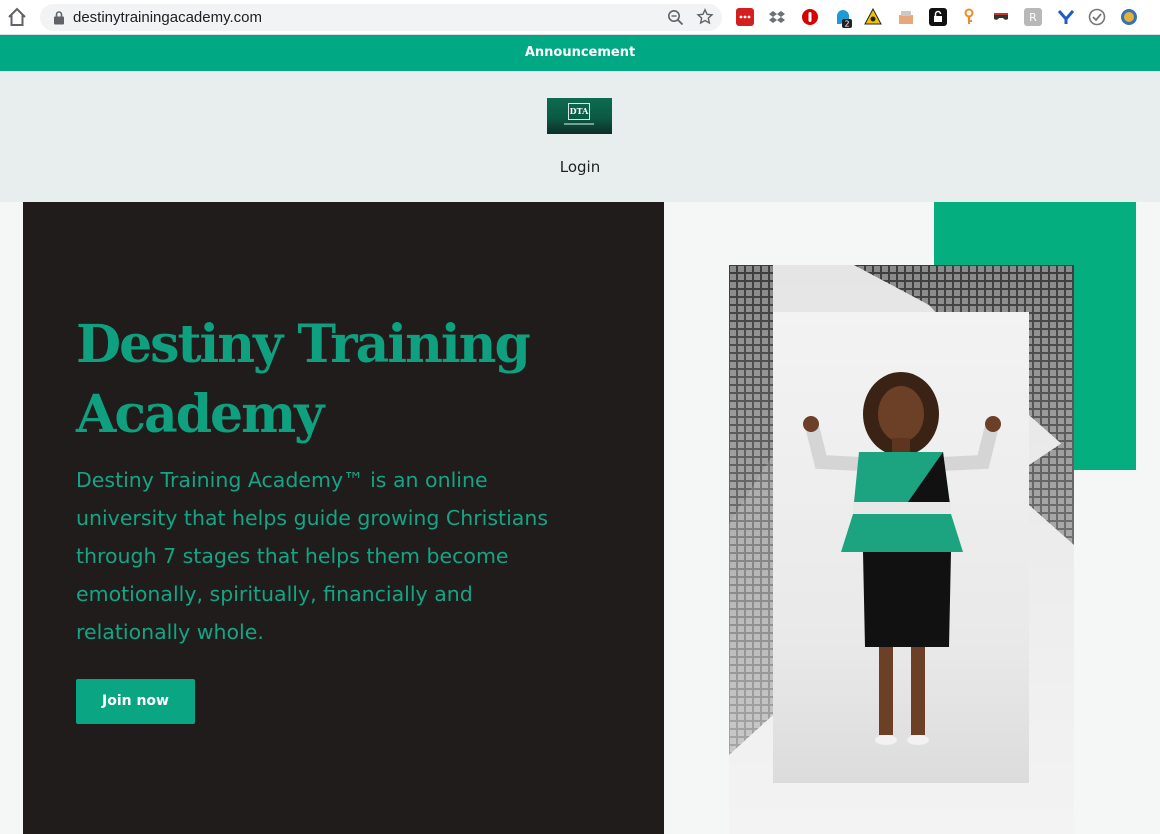 This screenshot has width=1160, height=834. Describe the element at coordinates (381, 17) in the screenshot. I see `address-bar: destinytrainingacademy.com` at that location.